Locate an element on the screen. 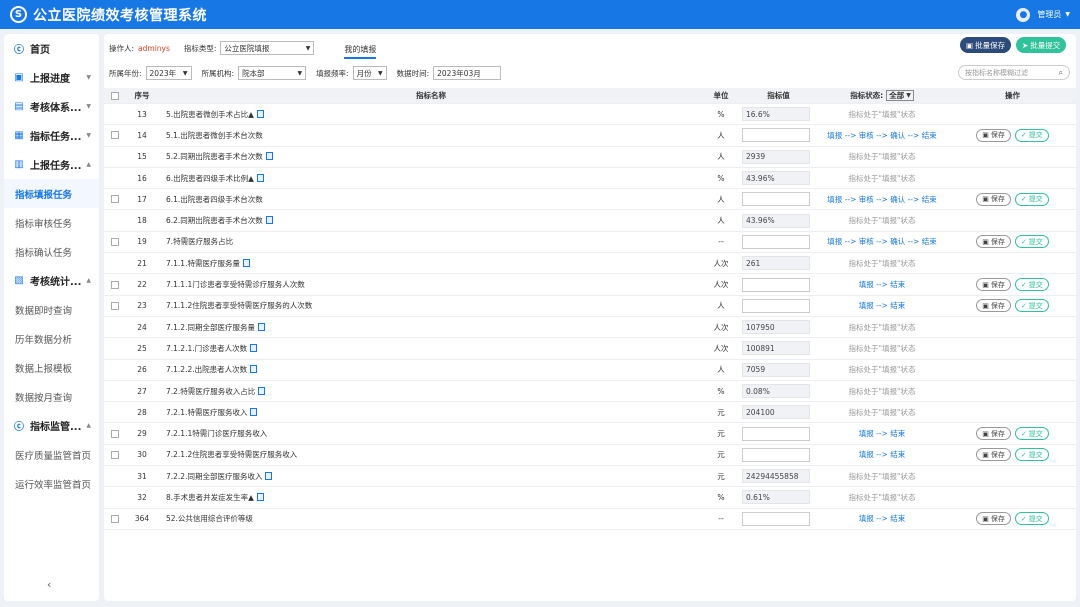  time-picker: 2023年03月 is located at coordinates (467, 73).